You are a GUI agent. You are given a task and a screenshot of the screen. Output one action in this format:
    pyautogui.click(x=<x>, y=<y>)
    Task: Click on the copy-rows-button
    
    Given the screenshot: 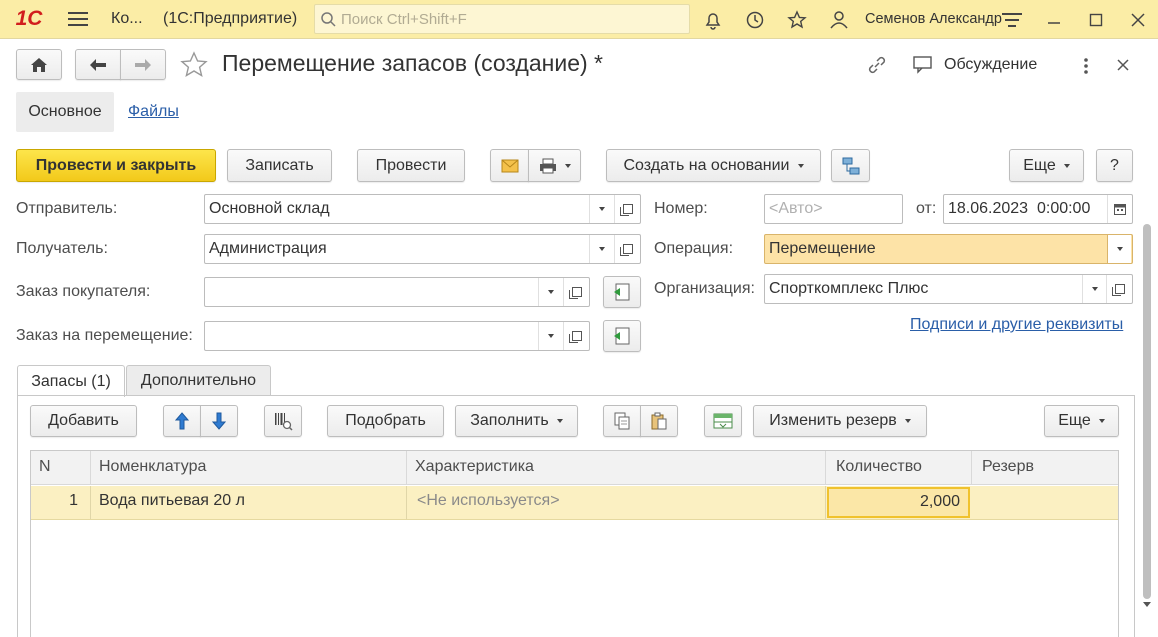 What is the action you would take?
    pyautogui.click(x=622, y=421)
    